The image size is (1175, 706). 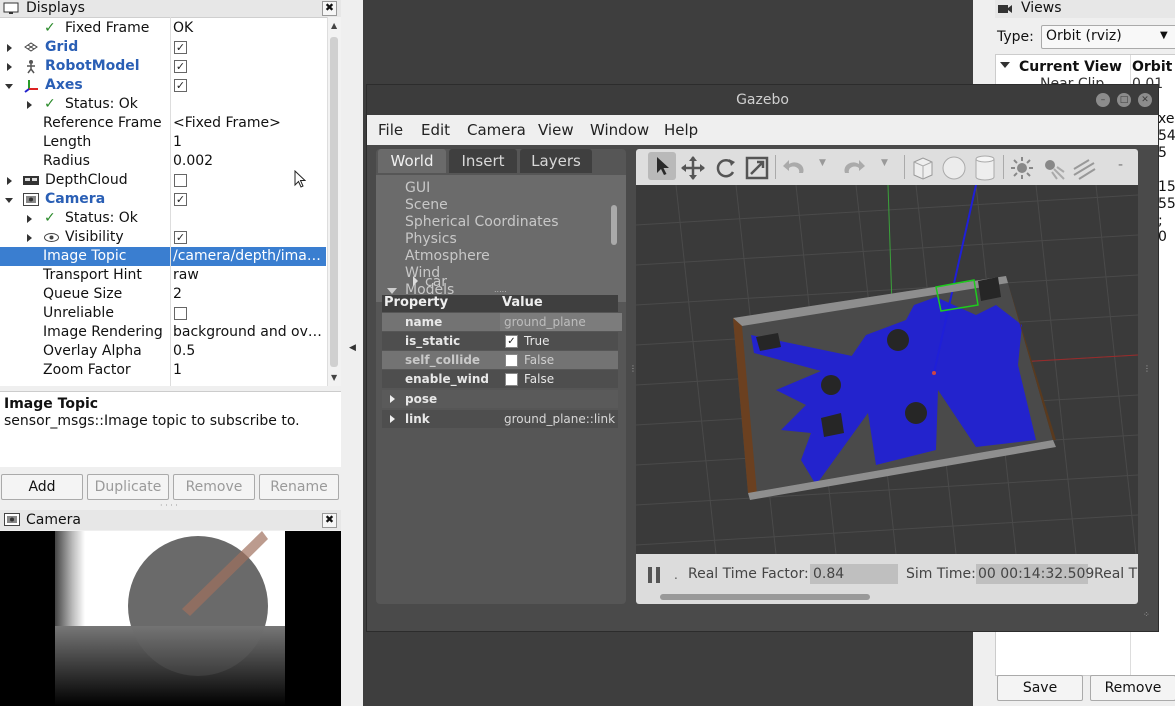 What do you see at coordinates (1022, 168) in the screenshot?
I see `point-light-icon` at bounding box center [1022, 168].